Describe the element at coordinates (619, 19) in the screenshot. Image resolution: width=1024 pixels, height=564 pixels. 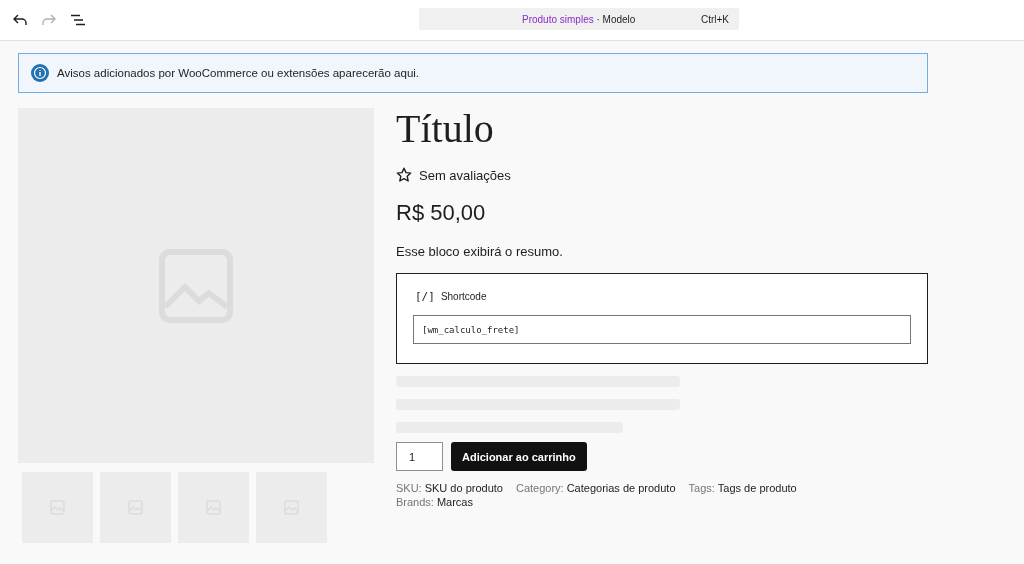
I see `document-name: Modelo` at that location.